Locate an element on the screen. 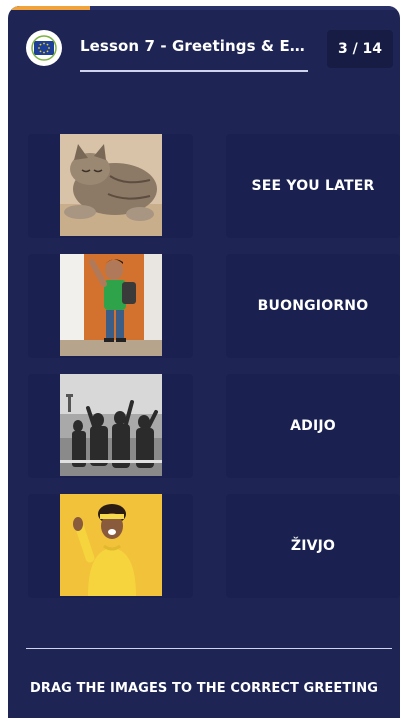 Image resolution: width=400 pixels, height=718 pixels. lesson-progress-bar is located at coordinates (204, 8).